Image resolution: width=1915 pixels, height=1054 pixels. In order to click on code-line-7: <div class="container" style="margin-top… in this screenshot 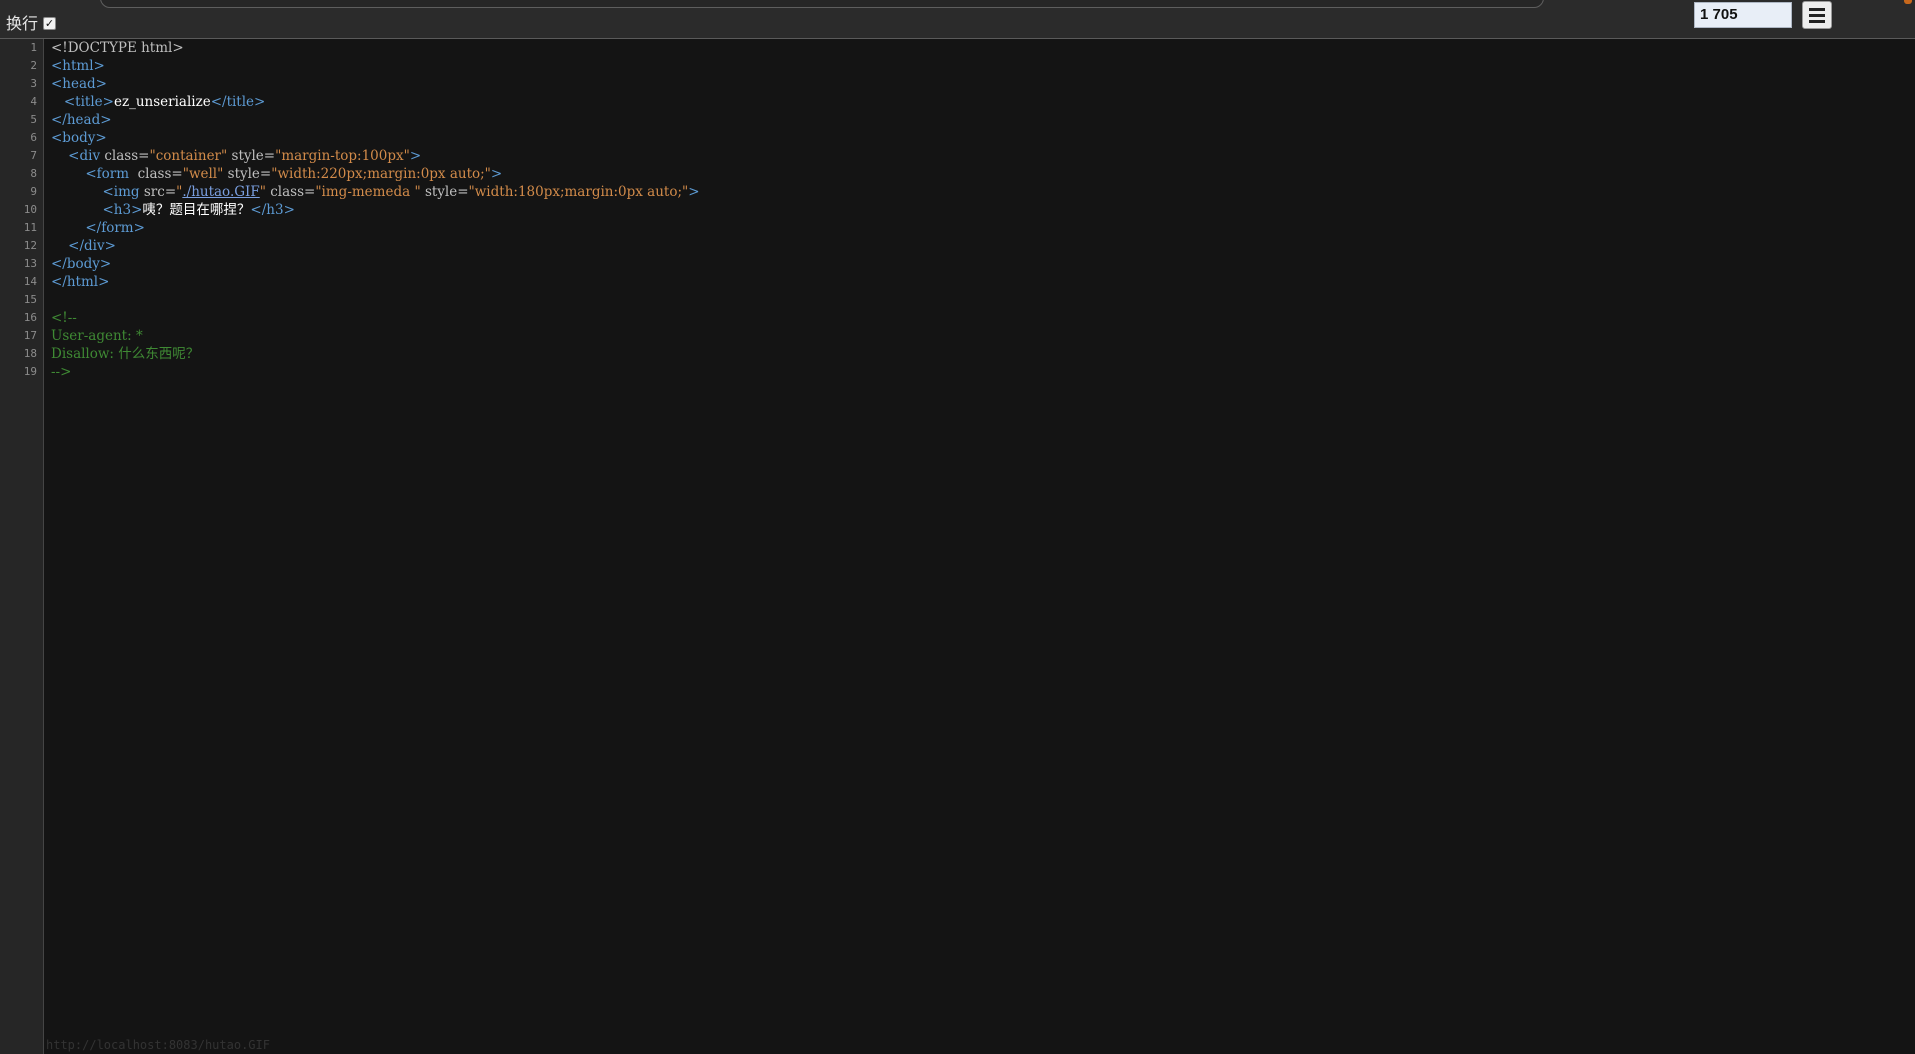, I will do `click(236, 156)`.